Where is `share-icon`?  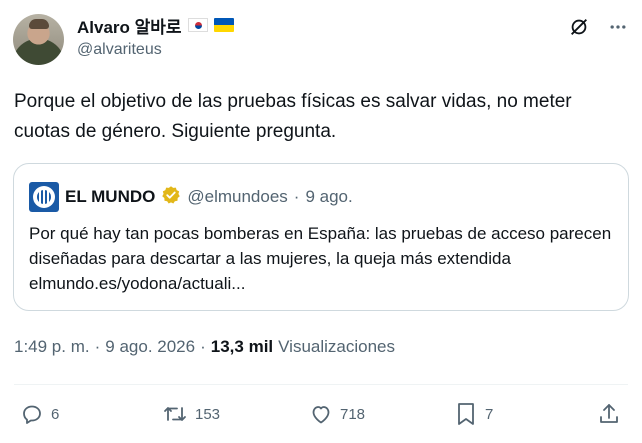
share-icon is located at coordinates (609, 414).